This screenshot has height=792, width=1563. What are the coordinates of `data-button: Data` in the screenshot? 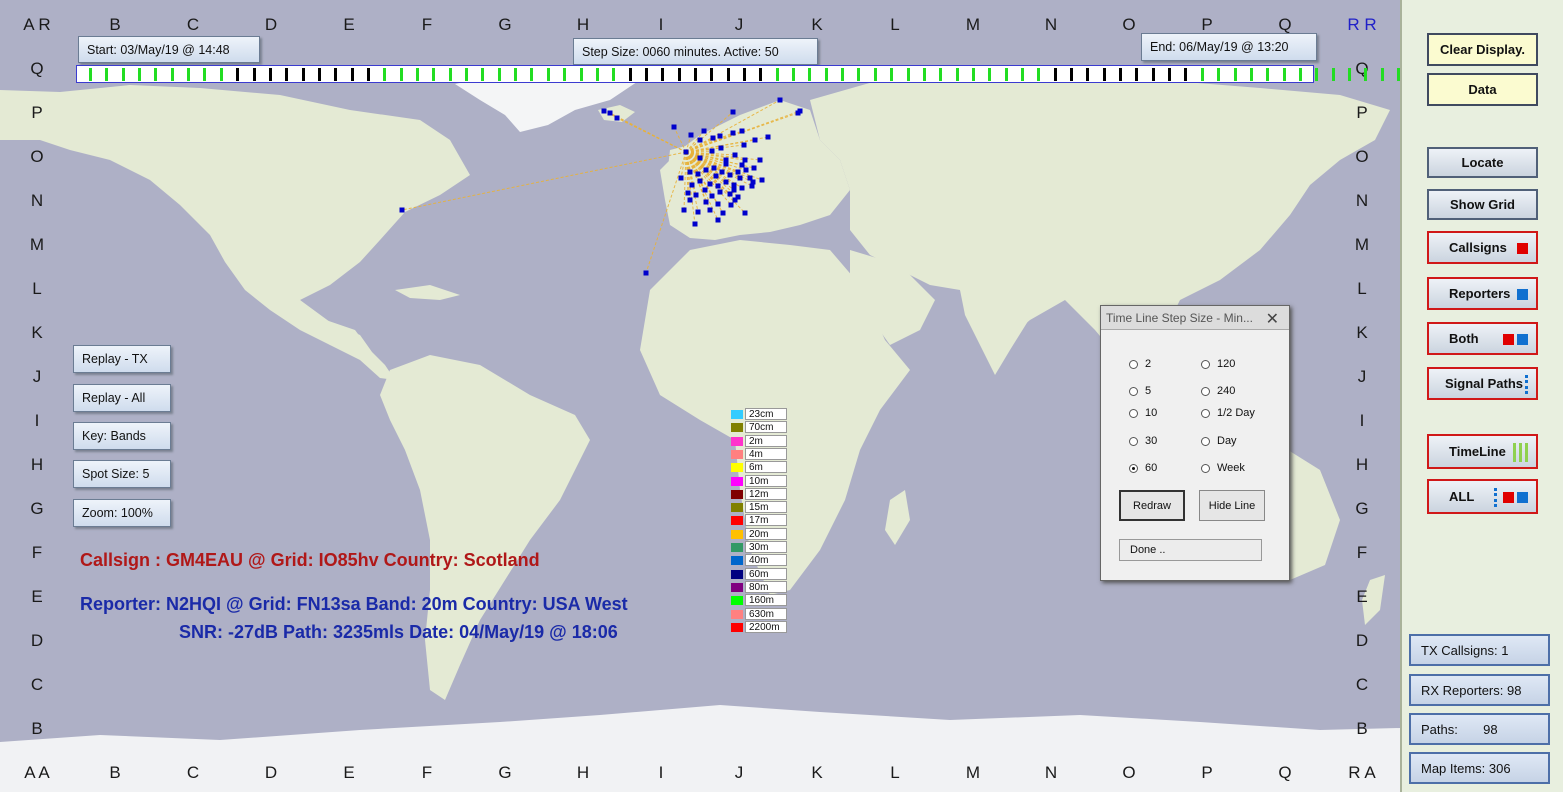 It's located at (1482, 89).